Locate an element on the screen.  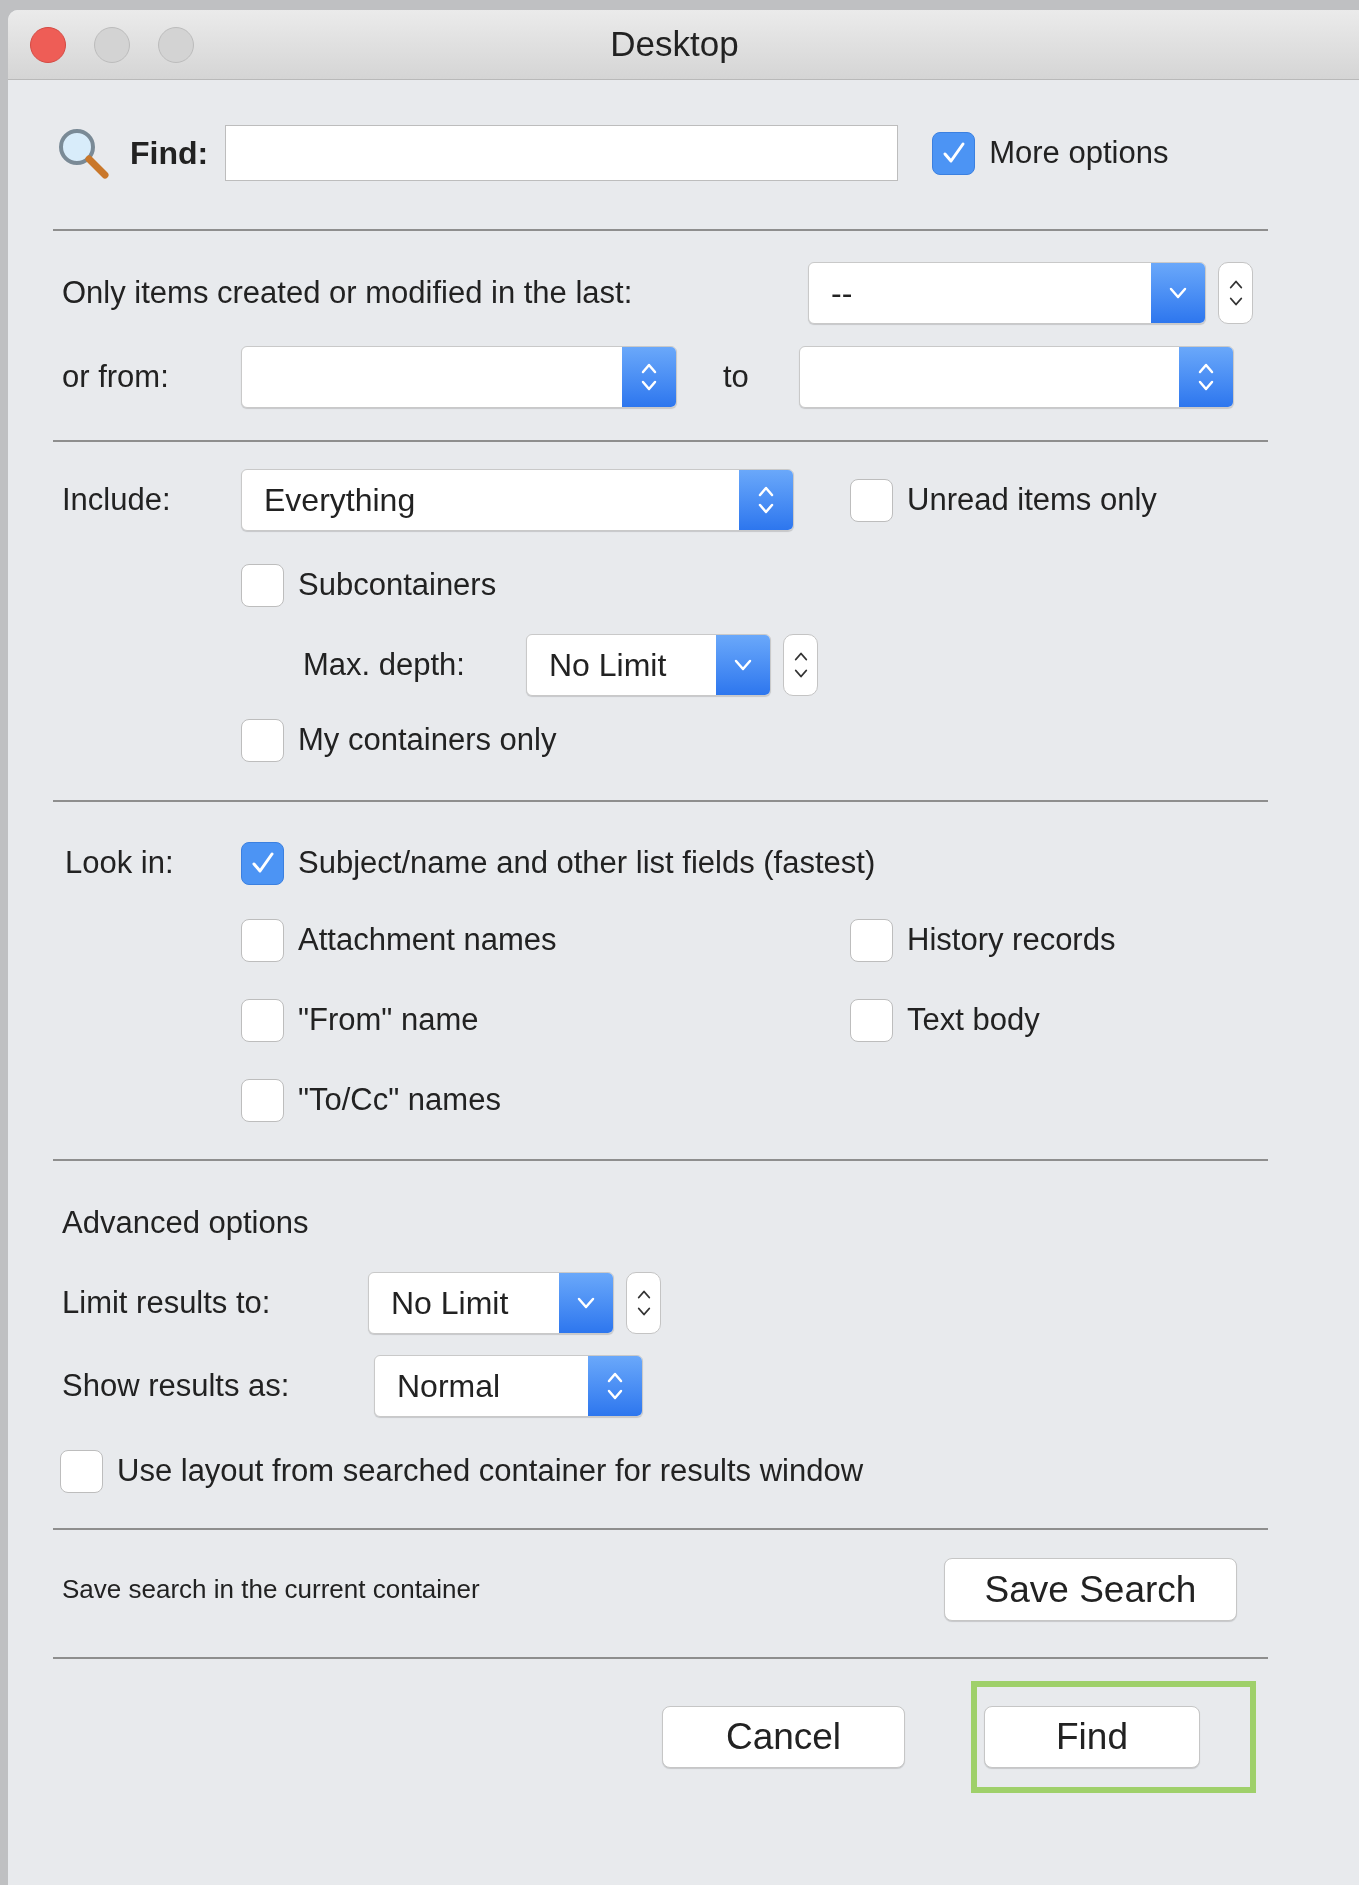
save-search-button: Save Search is located at coordinates (1090, 1589).